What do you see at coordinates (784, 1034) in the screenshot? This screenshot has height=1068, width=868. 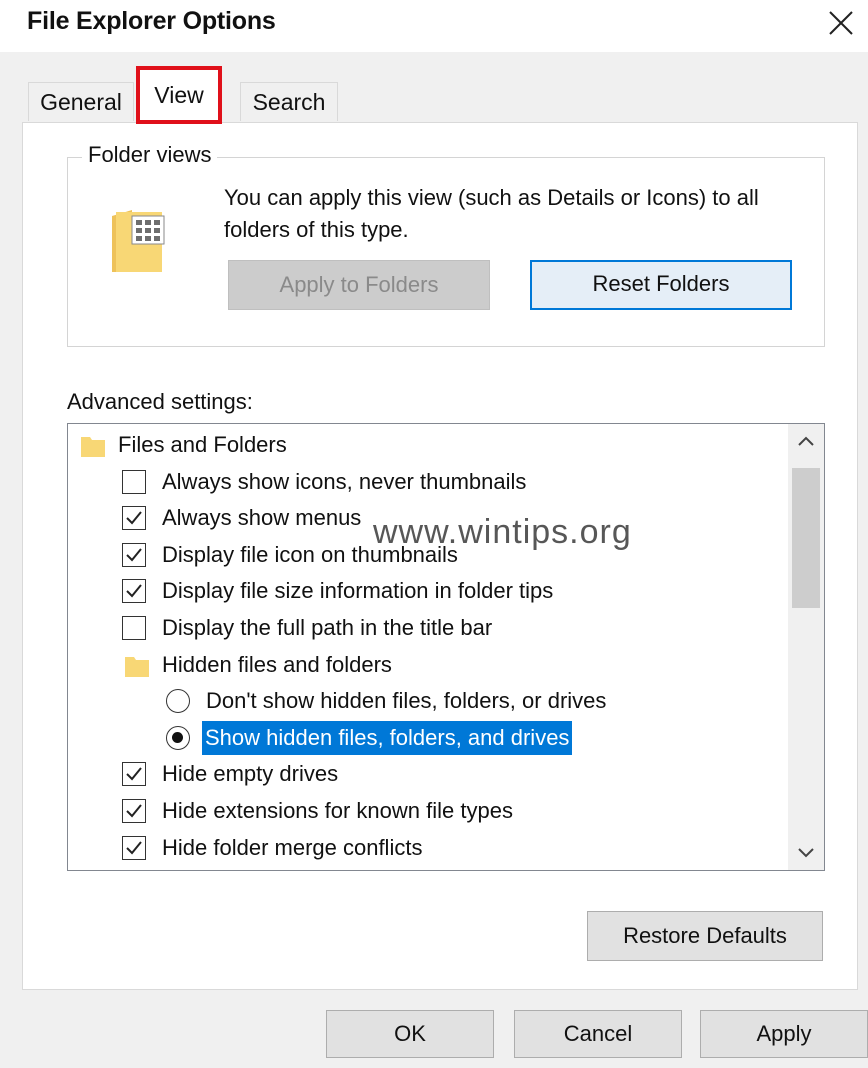 I see `apply-button: Apply` at bounding box center [784, 1034].